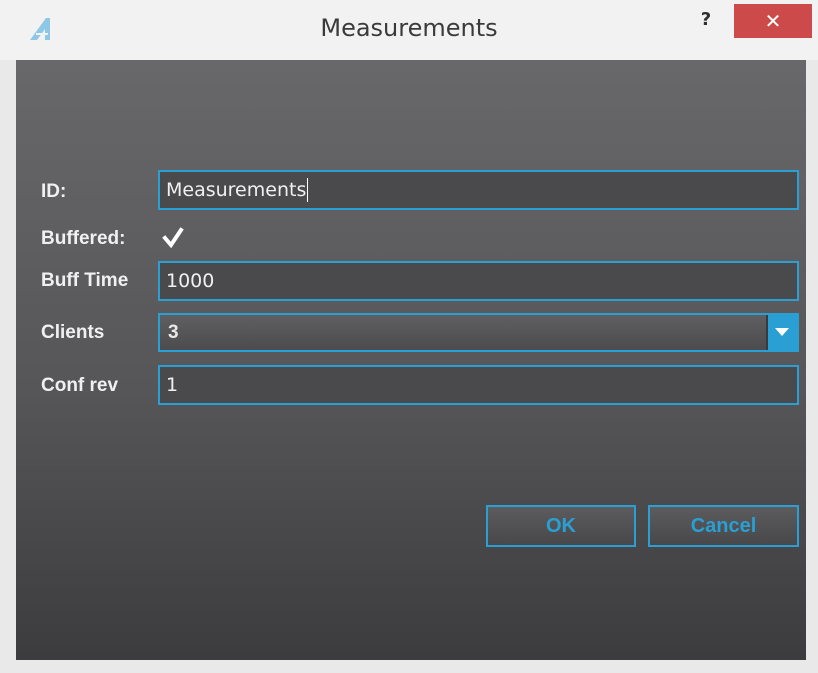 Image resolution: width=818 pixels, height=673 pixels. What do you see at coordinates (308, 190) in the screenshot?
I see `text-caret` at bounding box center [308, 190].